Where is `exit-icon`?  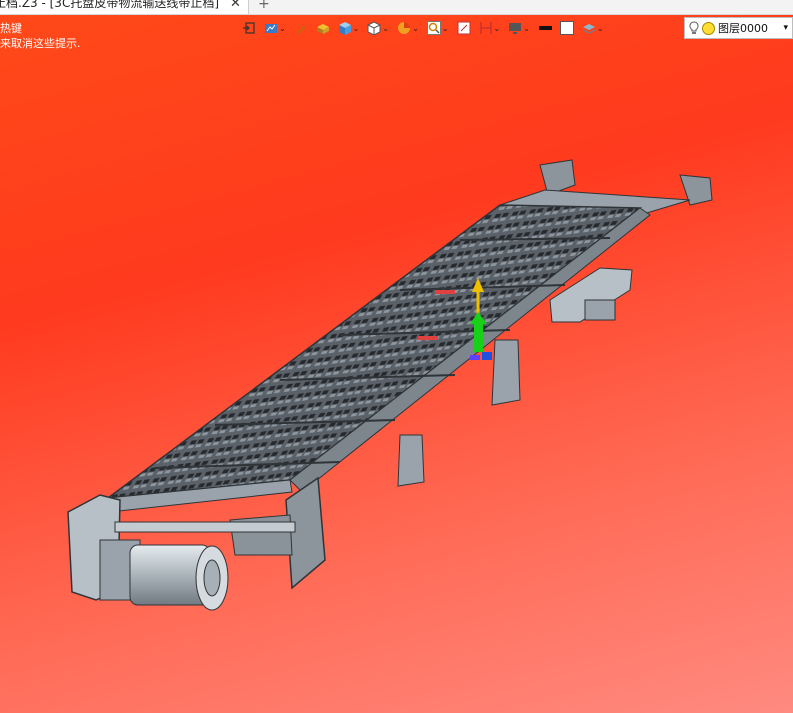 exit-icon is located at coordinates (249, 28).